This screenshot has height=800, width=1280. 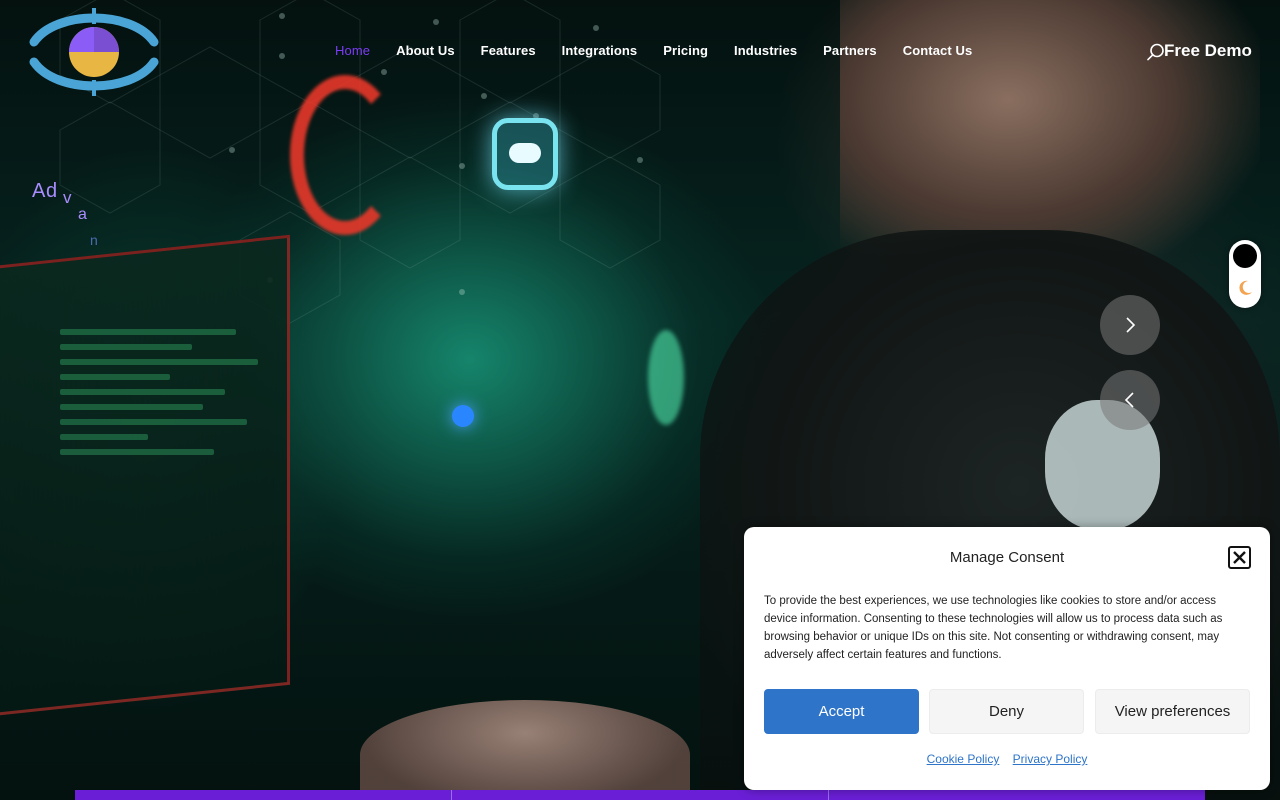 I want to click on consent-title: Manage Consent, so click(x=1007, y=557).